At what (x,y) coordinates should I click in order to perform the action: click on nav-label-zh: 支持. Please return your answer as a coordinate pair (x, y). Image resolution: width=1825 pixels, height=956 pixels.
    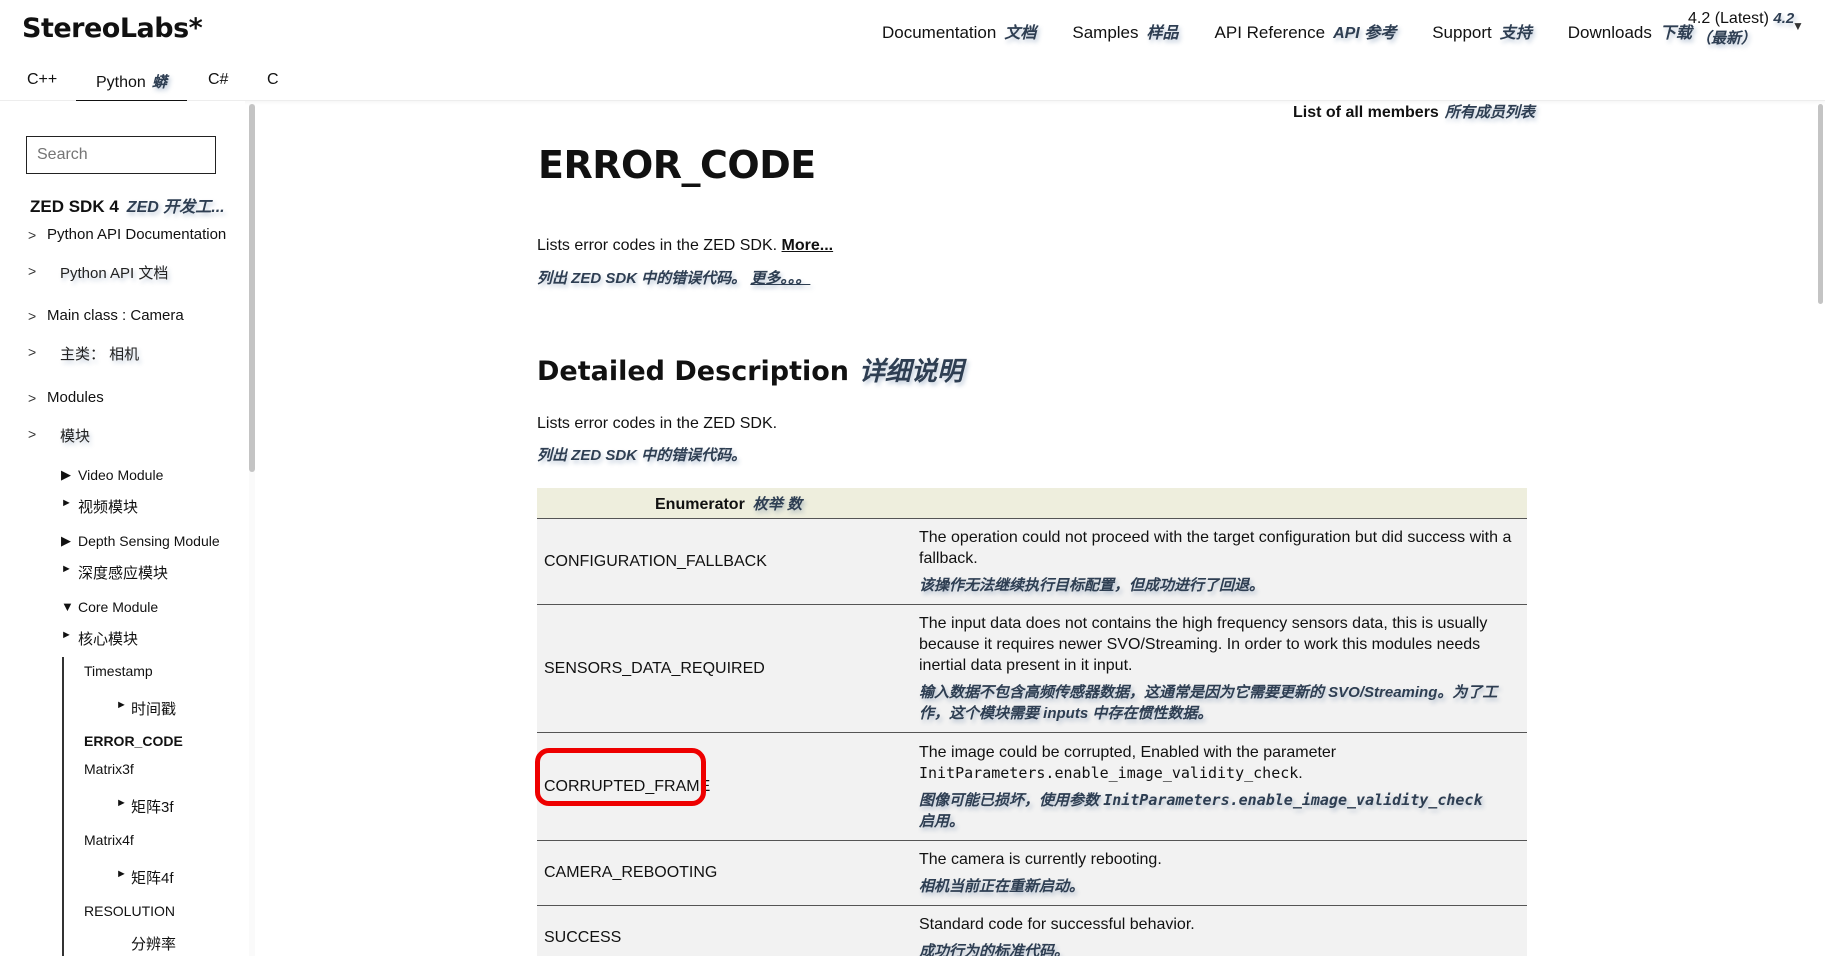
    Looking at the image, I should click on (1515, 33).